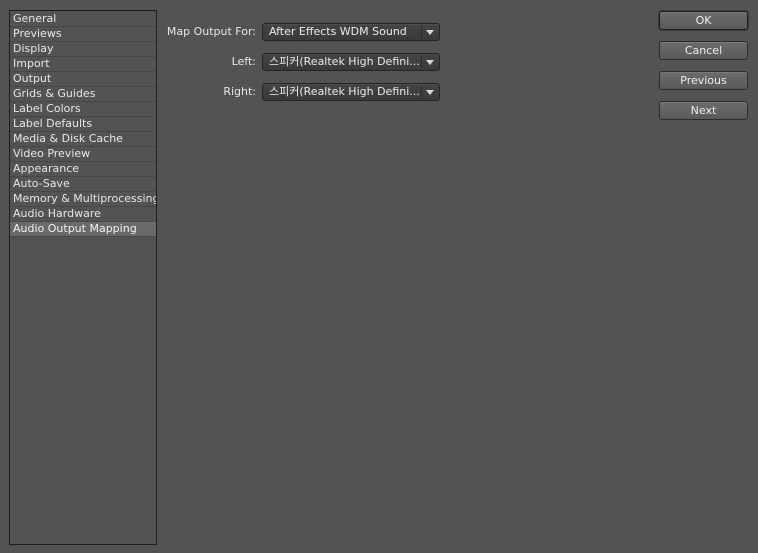 Image resolution: width=758 pixels, height=553 pixels. I want to click on sidebar-item-import: Import, so click(83, 64).